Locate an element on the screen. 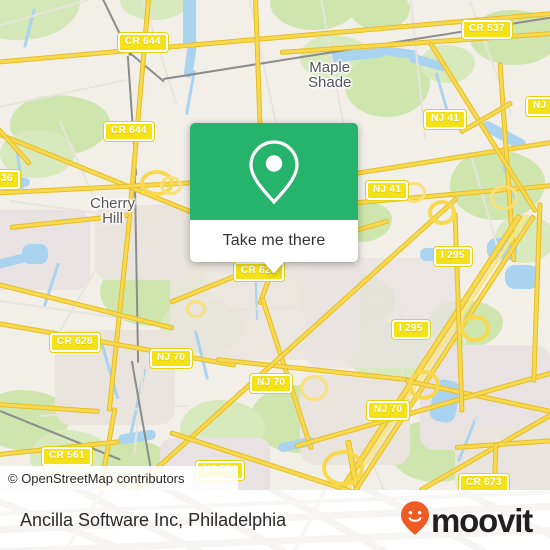  road-shield-cr-561: CR 561 is located at coordinates (67, 456).